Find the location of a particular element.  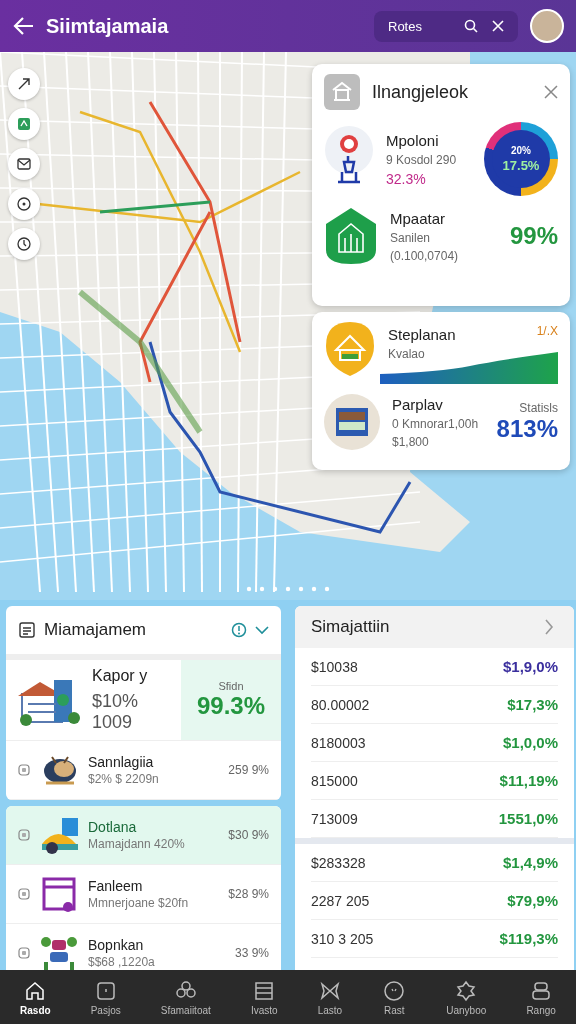

stat-label: Statisls is located at coordinates (538, 408).